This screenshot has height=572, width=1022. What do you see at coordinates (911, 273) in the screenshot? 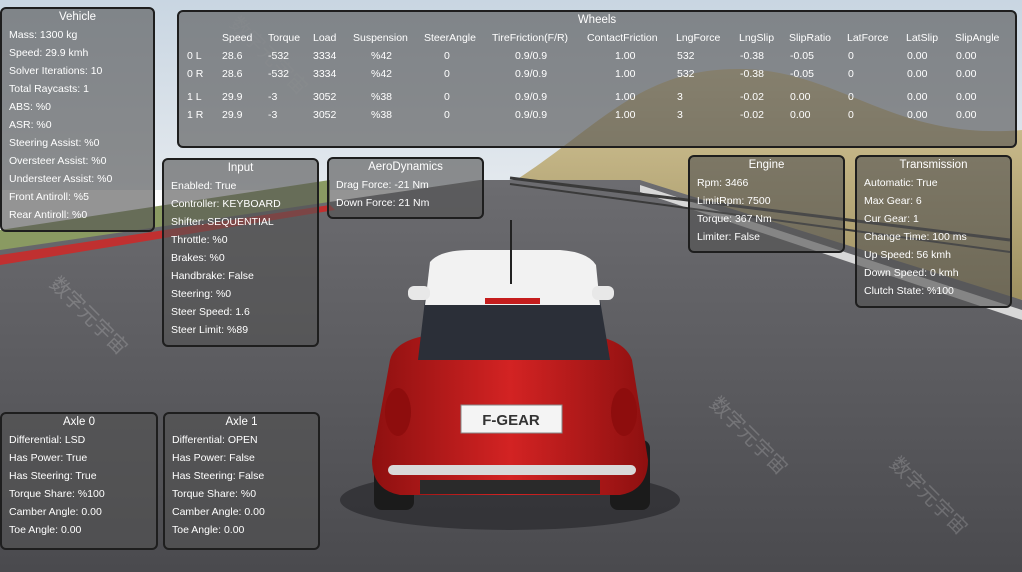
I see `transmission-line: Down Speed: 0 kmh` at bounding box center [911, 273].